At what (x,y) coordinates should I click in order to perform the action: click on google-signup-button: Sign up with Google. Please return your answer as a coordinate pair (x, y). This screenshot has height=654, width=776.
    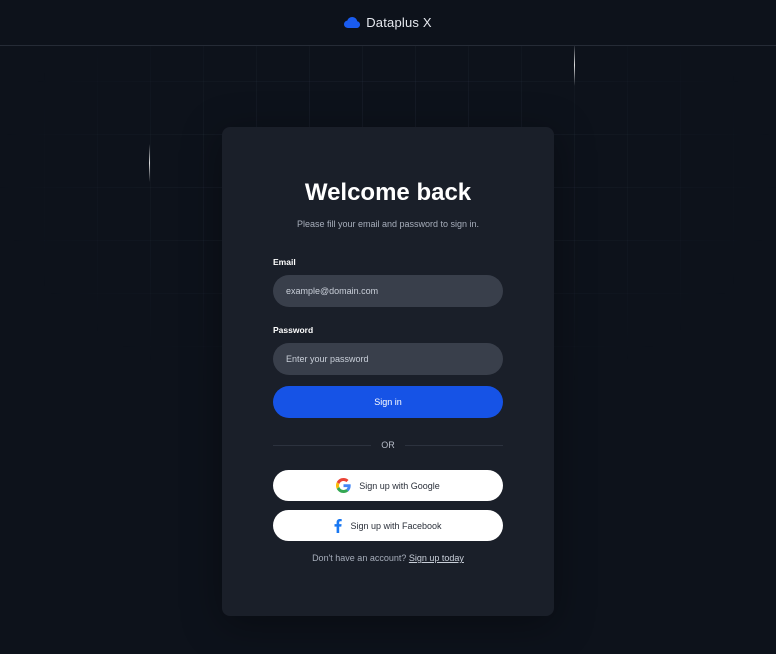
    Looking at the image, I should click on (388, 485).